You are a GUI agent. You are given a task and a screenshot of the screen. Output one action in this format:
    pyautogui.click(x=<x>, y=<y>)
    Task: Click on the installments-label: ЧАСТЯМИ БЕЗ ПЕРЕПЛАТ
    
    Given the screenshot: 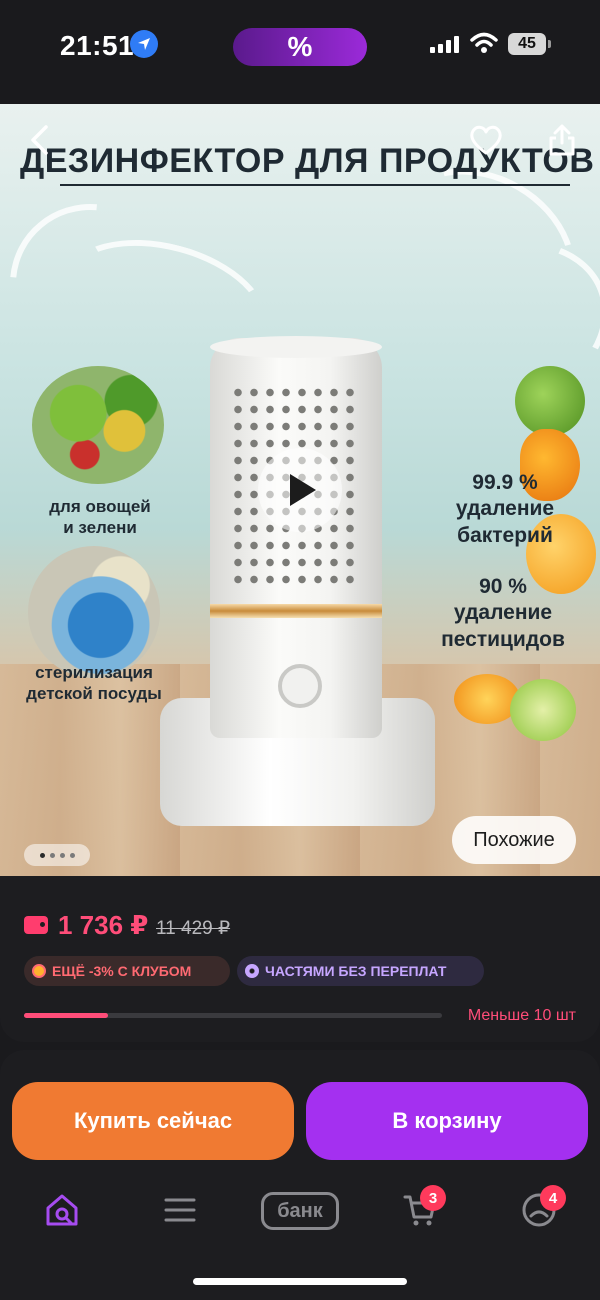 What is the action you would take?
    pyautogui.click(x=356, y=971)
    